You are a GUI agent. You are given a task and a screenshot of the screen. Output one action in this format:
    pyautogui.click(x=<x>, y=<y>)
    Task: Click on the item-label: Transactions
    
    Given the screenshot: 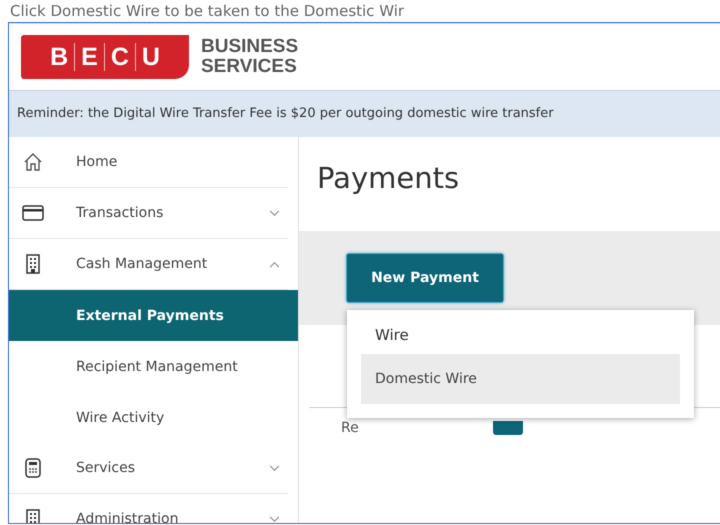 What is the action you would take?
    pyautogui.click(x=120, y=213)
    